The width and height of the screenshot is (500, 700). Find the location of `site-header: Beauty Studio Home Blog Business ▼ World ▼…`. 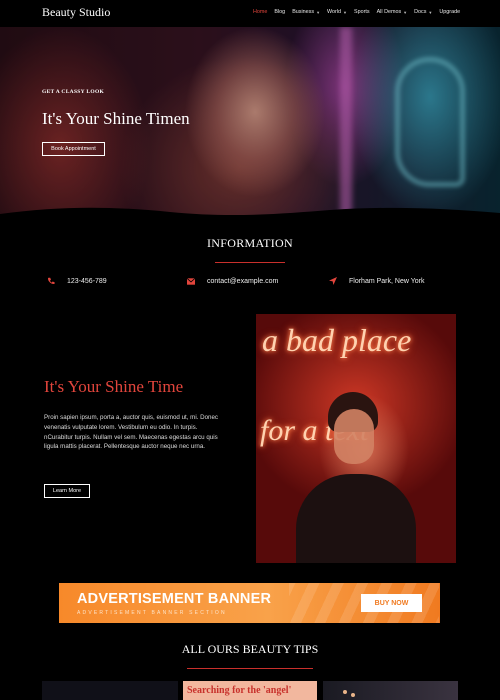

site-header: Beauty Studio Home Blog Business ▼ World ▼… is located at coordinates (250, 13).